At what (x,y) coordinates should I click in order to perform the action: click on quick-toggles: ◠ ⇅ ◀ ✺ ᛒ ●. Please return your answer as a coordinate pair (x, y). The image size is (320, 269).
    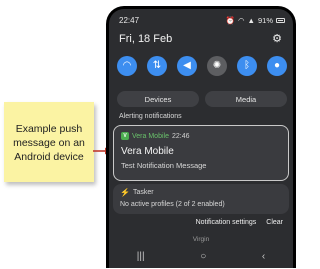
    Looking at the image, I should click on (202, 67).